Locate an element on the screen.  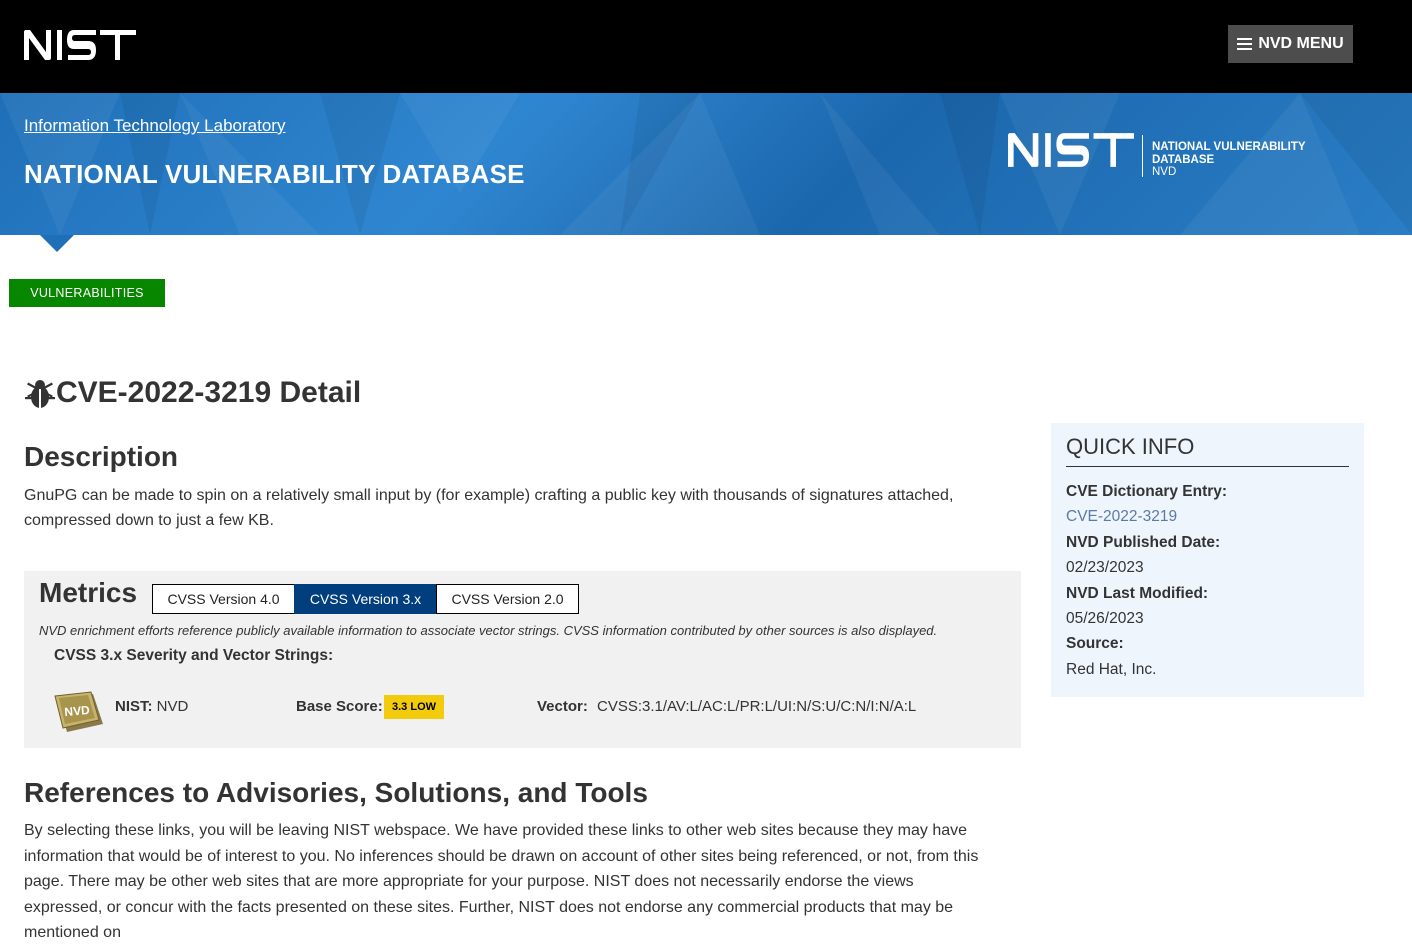
score-source: NIST: NVD is located at coordinates (152, 706).